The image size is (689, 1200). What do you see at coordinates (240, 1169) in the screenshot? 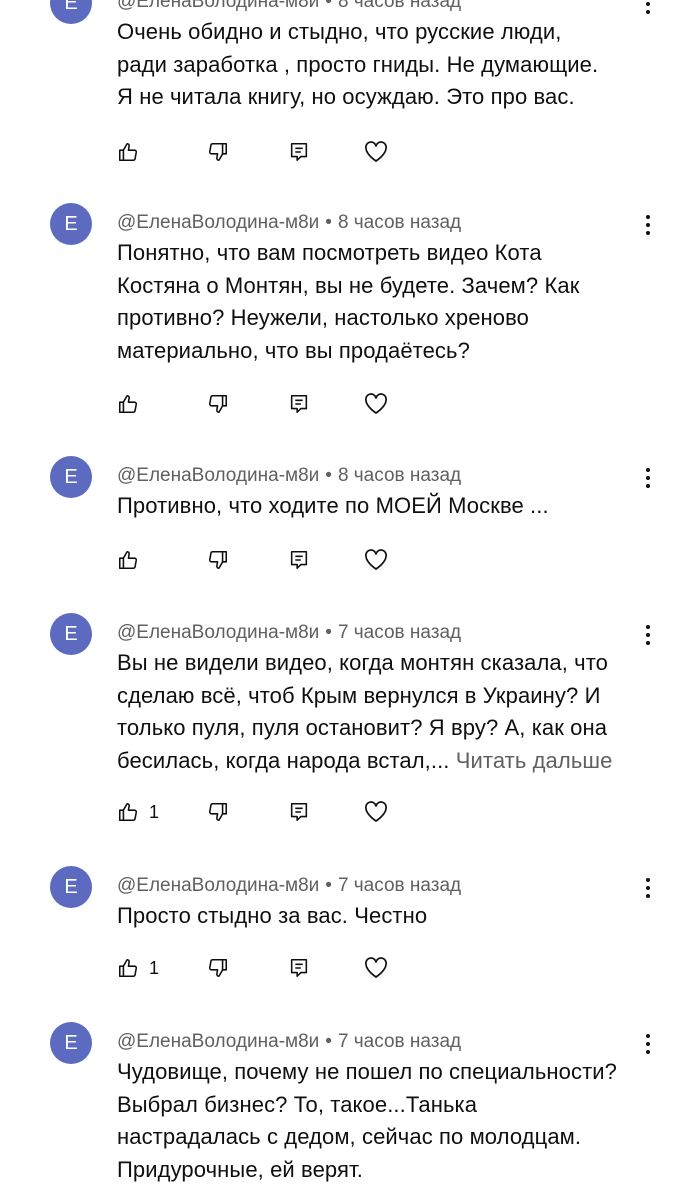
I see `comment-line: Придурочные, ей верят.` at bounding box center [240, 1169].